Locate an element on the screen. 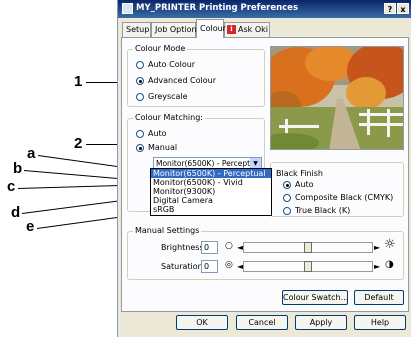 The height and width of the screenshot is (337, 411). brightness-slider-thumb is located at coordinates (308, 247).